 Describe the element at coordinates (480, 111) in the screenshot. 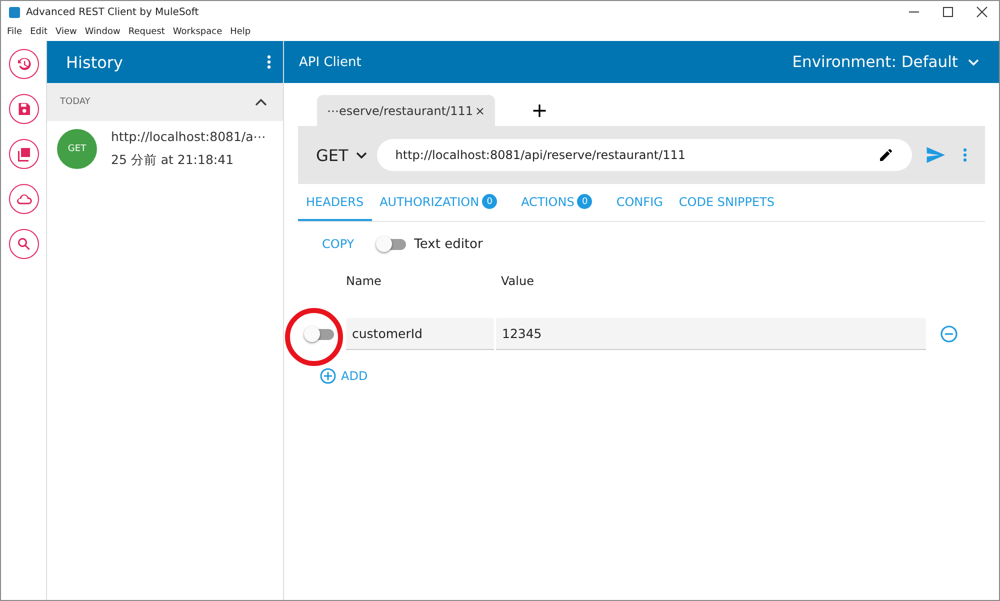

I see `tab-close: ×` at that location.